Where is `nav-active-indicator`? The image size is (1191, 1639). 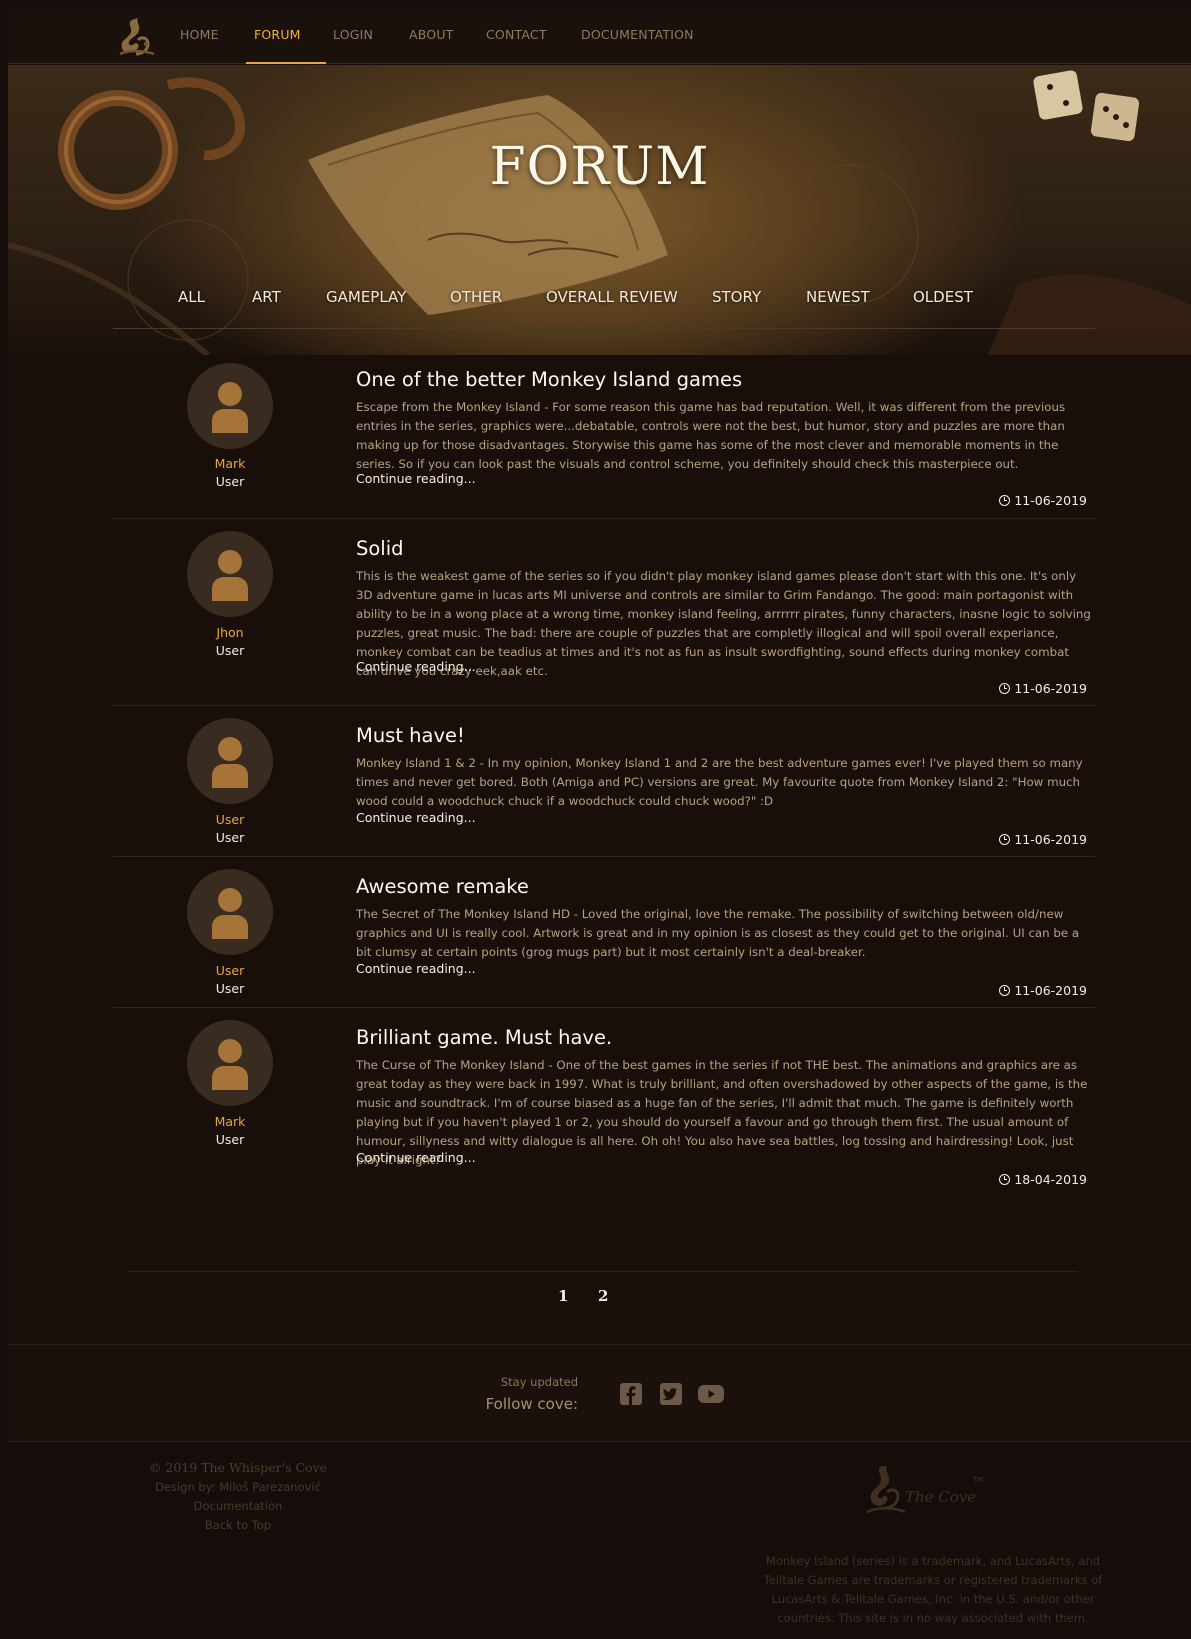
nav-active-indicator is located at coordinates (286, 63).